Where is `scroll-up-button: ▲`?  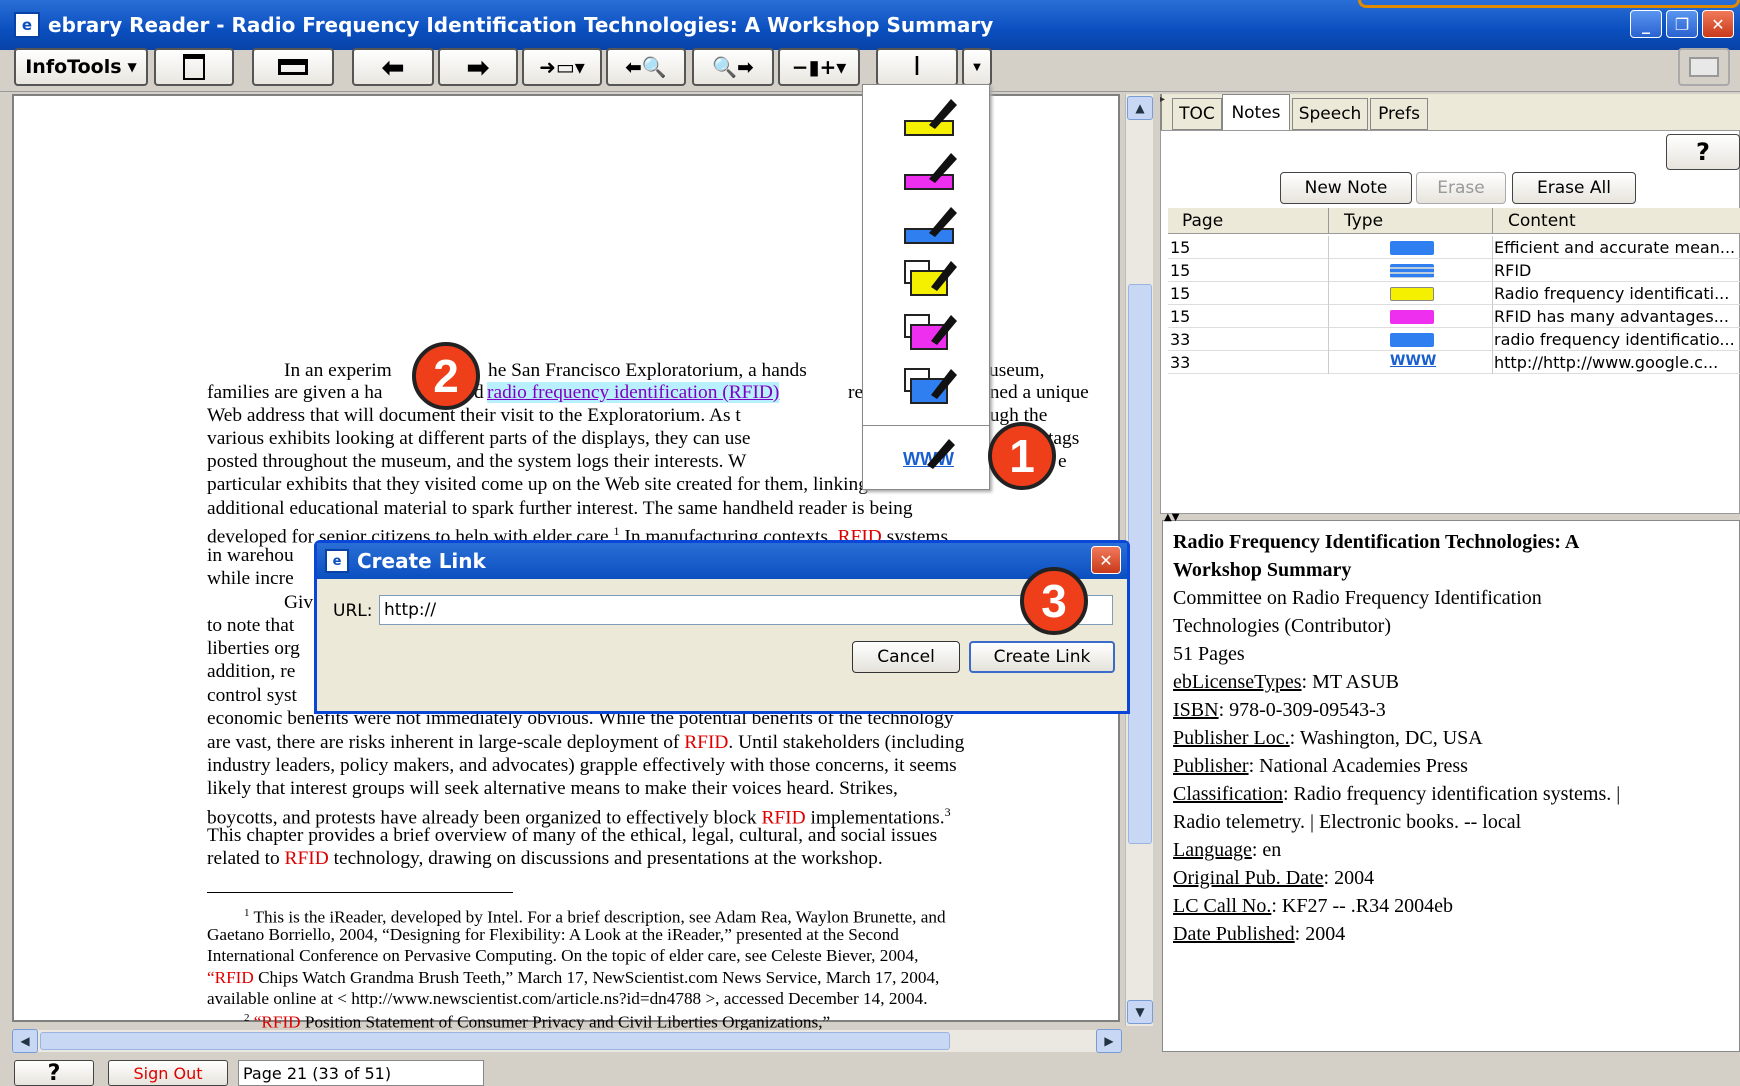 scroll-up-button: ▲ is located at coordinates (1140, 108).